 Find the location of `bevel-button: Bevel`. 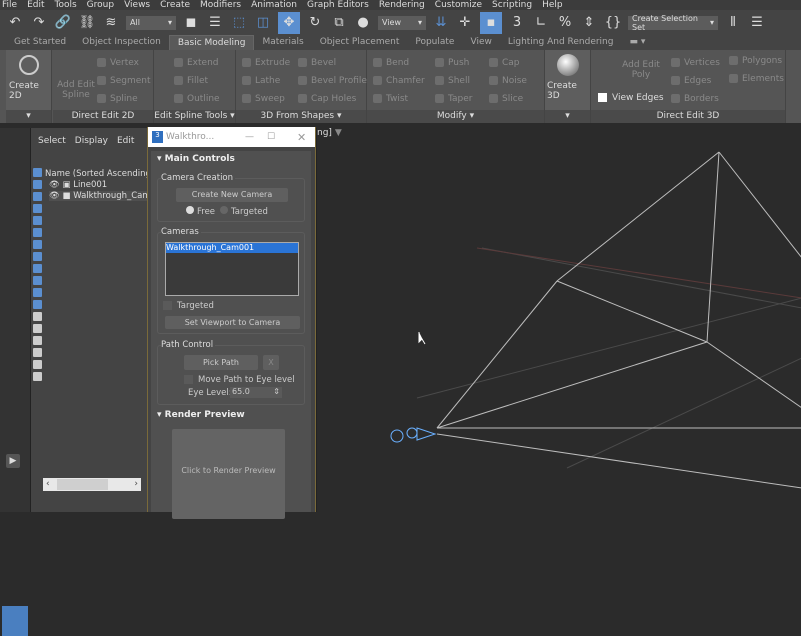

bevel-button: Bevel is located at coordinates (317, 63).